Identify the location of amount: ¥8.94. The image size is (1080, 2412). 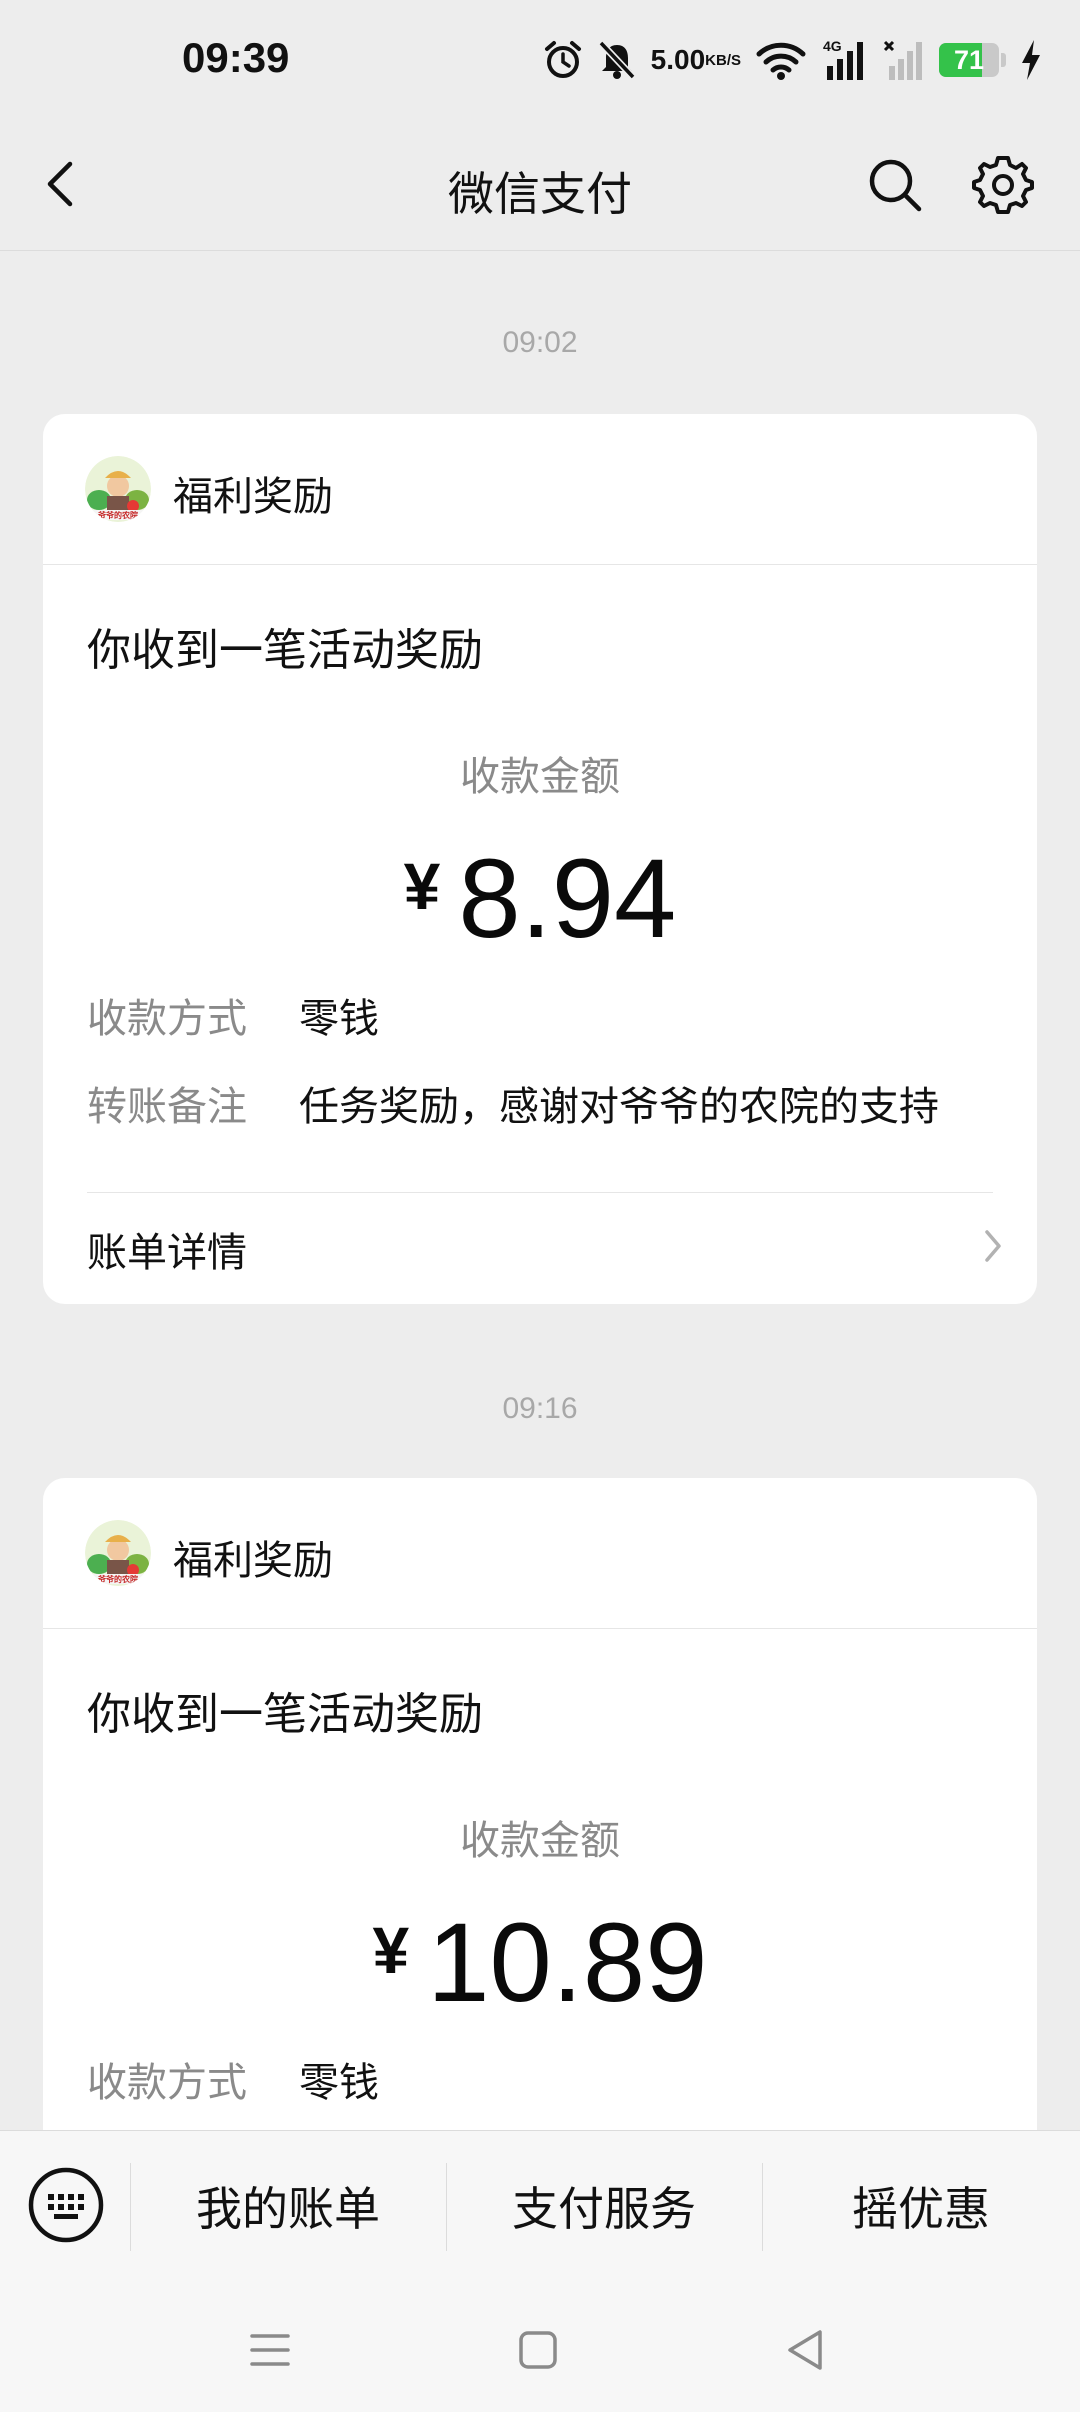
(540, 898).